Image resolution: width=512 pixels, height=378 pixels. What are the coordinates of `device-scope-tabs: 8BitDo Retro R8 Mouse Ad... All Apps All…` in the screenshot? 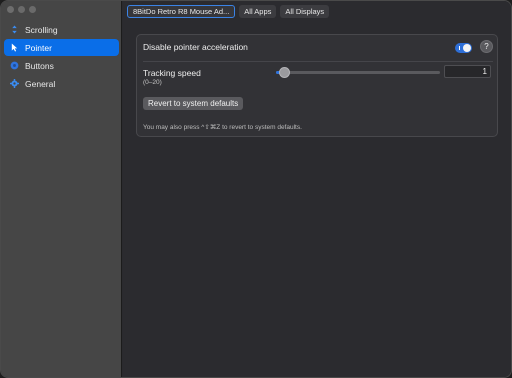 It's located at (228, 11).